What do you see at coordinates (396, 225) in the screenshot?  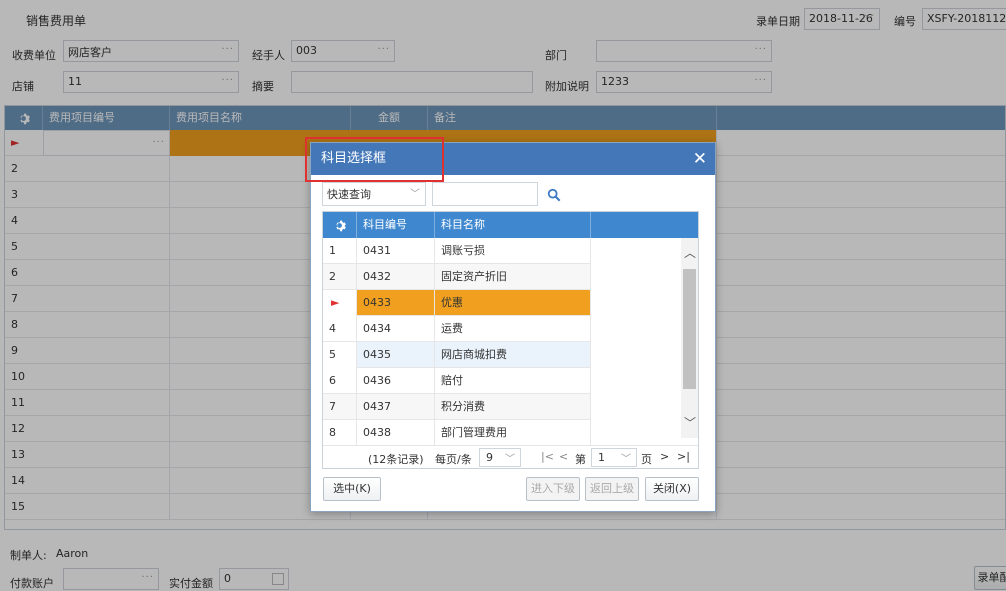 I see `col-account-code: 科目编号` at bounding box center [396, 225].